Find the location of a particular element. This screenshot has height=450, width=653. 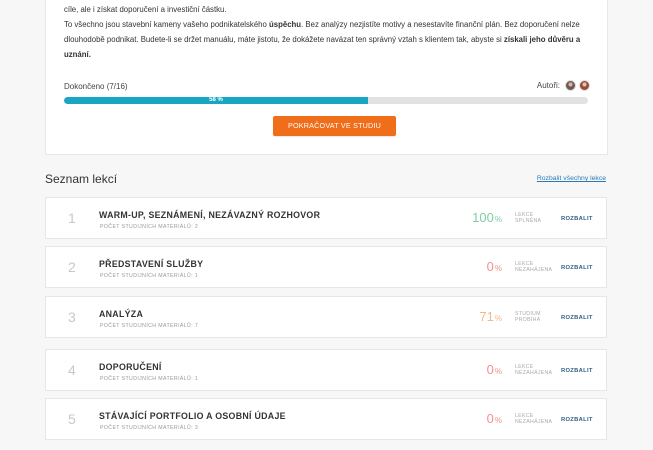

intro-bold-success: úspěchu is located at coordinates (285, 24).